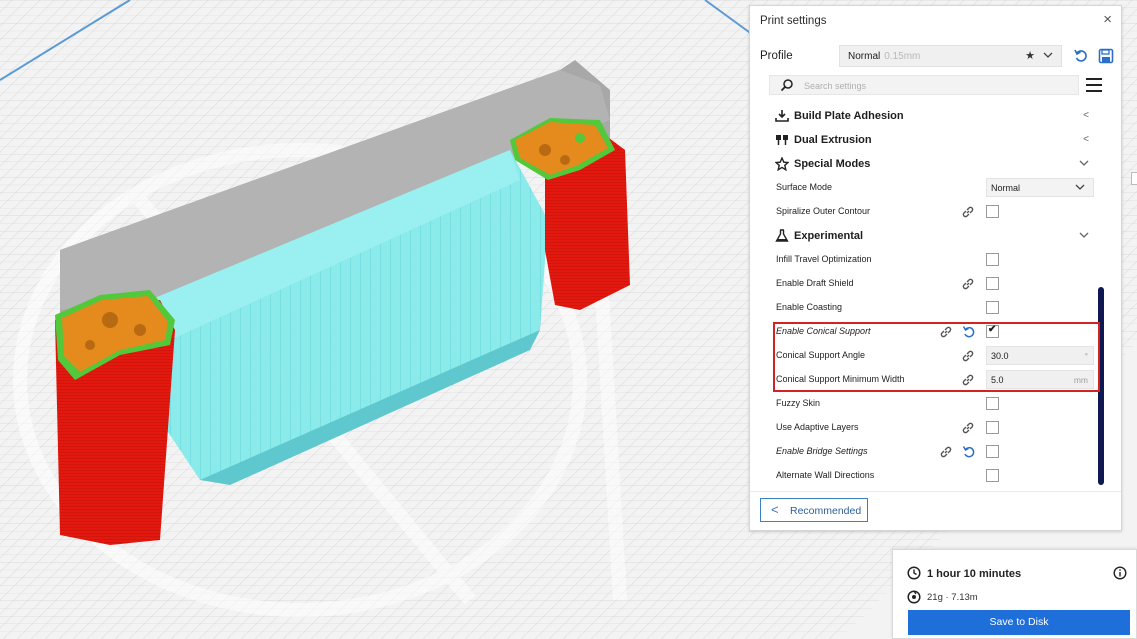  I want to click on setting-label: Conical Support Angle, so click(821, 355).